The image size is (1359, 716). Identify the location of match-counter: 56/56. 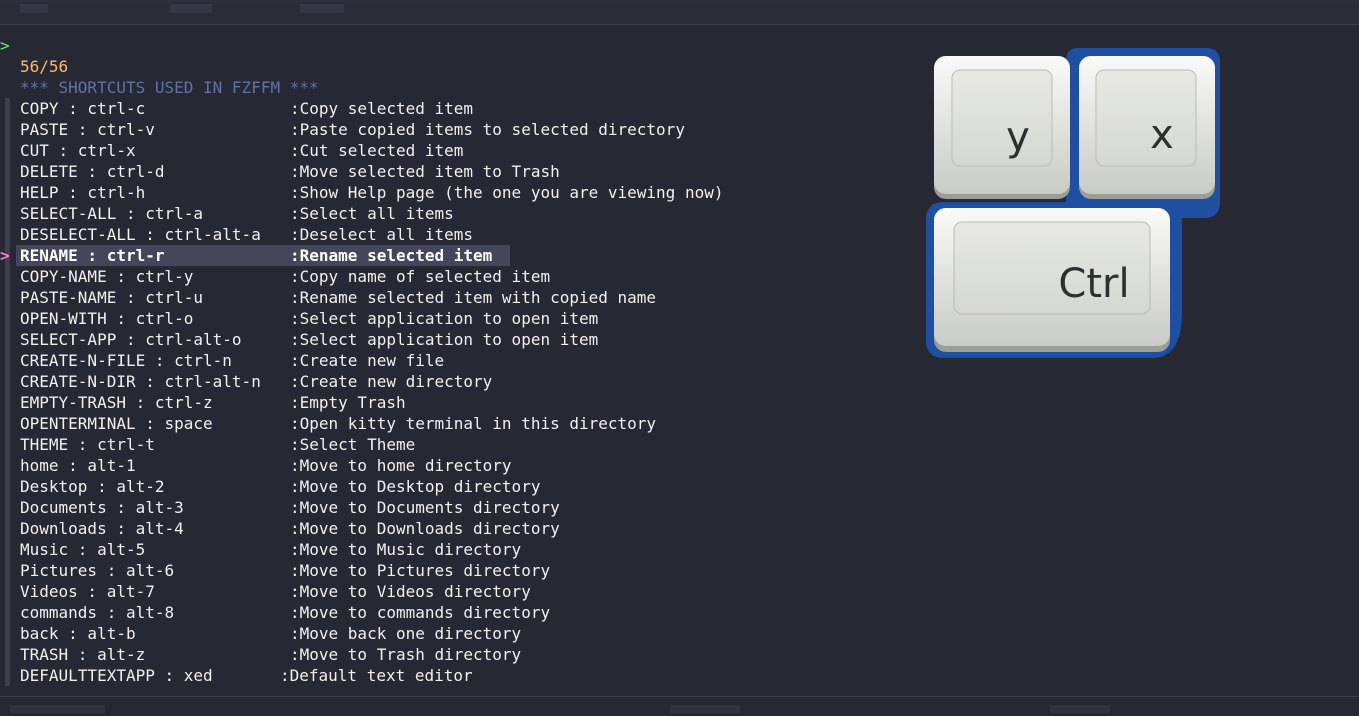
(44, 66).